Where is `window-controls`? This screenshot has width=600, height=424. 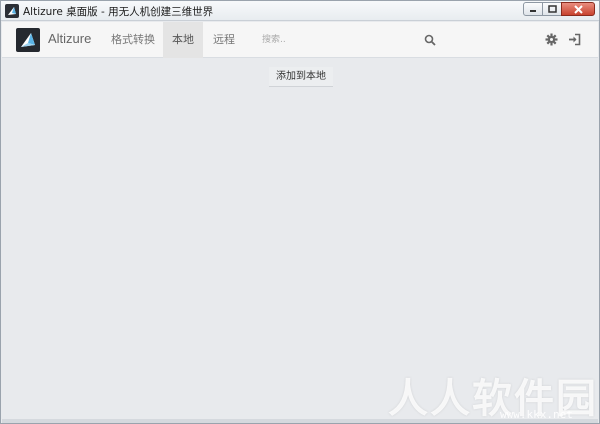 window-controls is located at coordinates (559, 10).